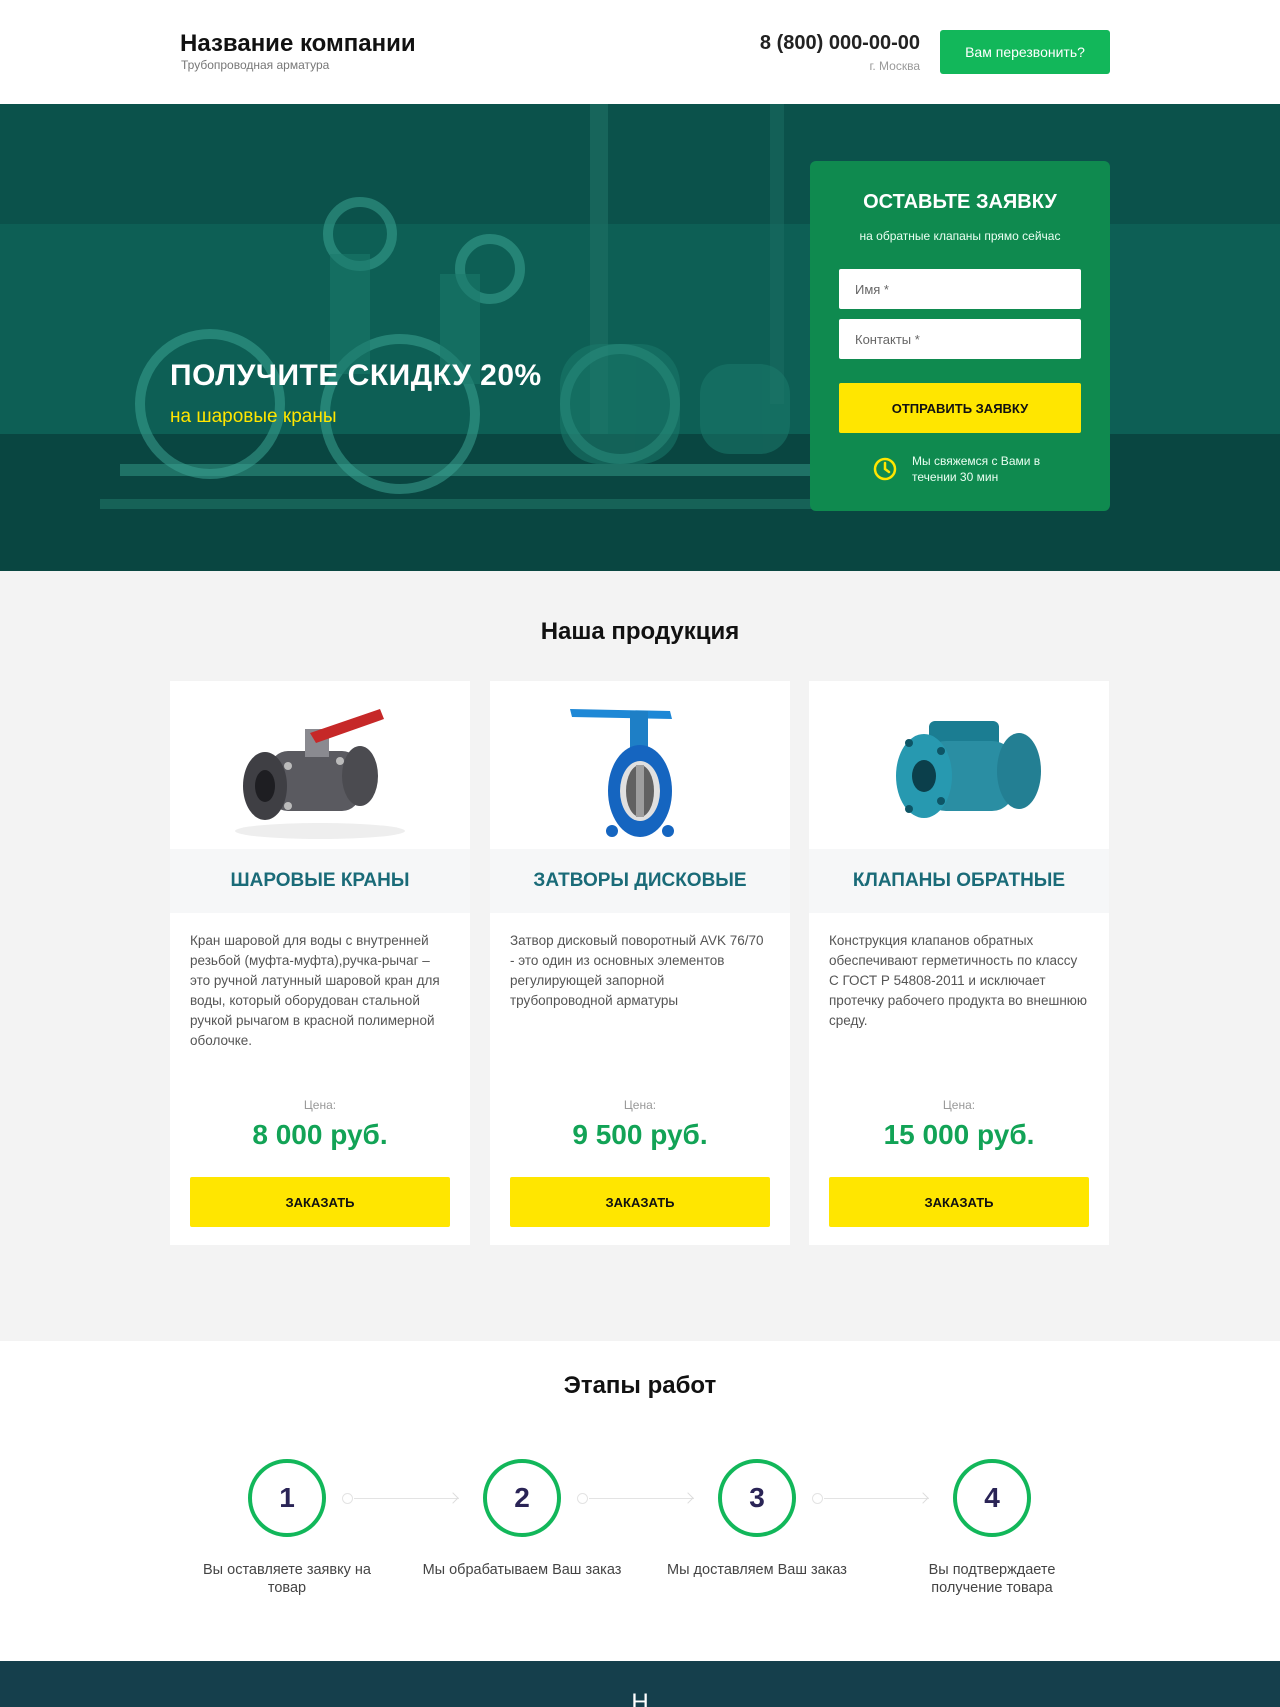 Image resolution: width=1280 pixels, height=1707 pixels. What do you see at coordinates (640, 880) in the screenshot?
I see `product-name: ЗАТВОРЫ ДИСКОВЫЕ` at bounding box center [640, 880].